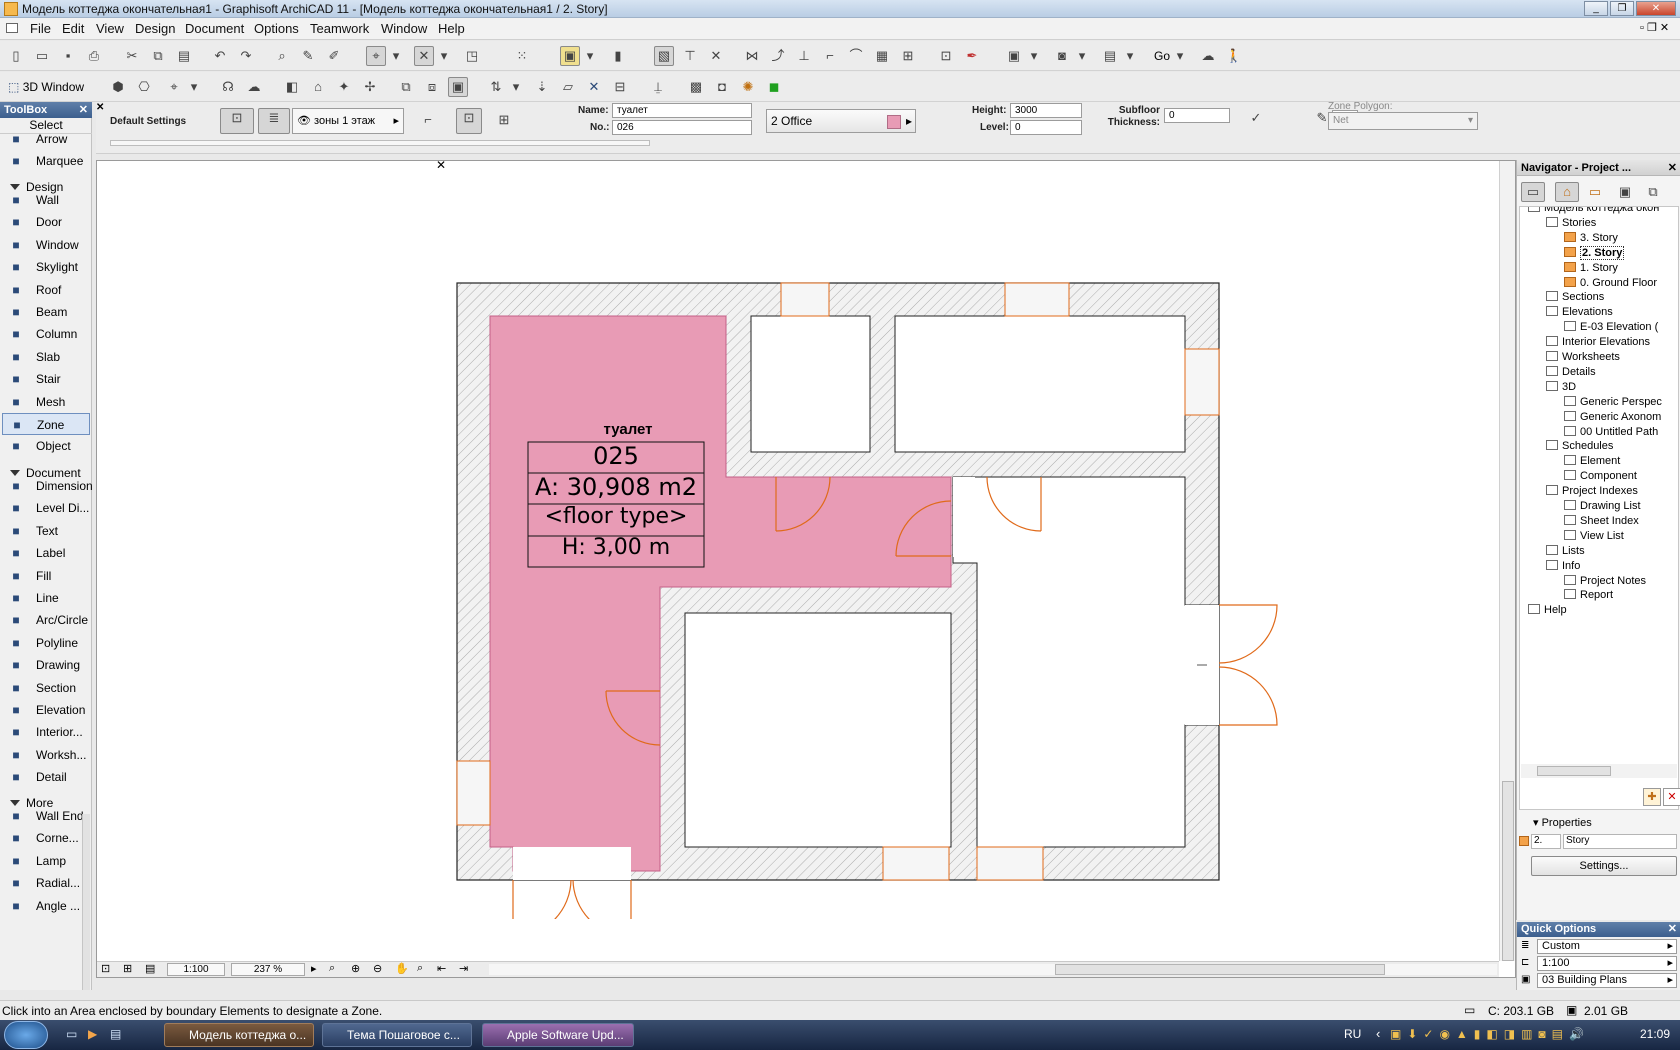 The image size is (1680, 1050). What do you see at coordinates (46, 446) in the screenshot?
I see `tool-object: ■ Object` at bounding box center [46, 446].